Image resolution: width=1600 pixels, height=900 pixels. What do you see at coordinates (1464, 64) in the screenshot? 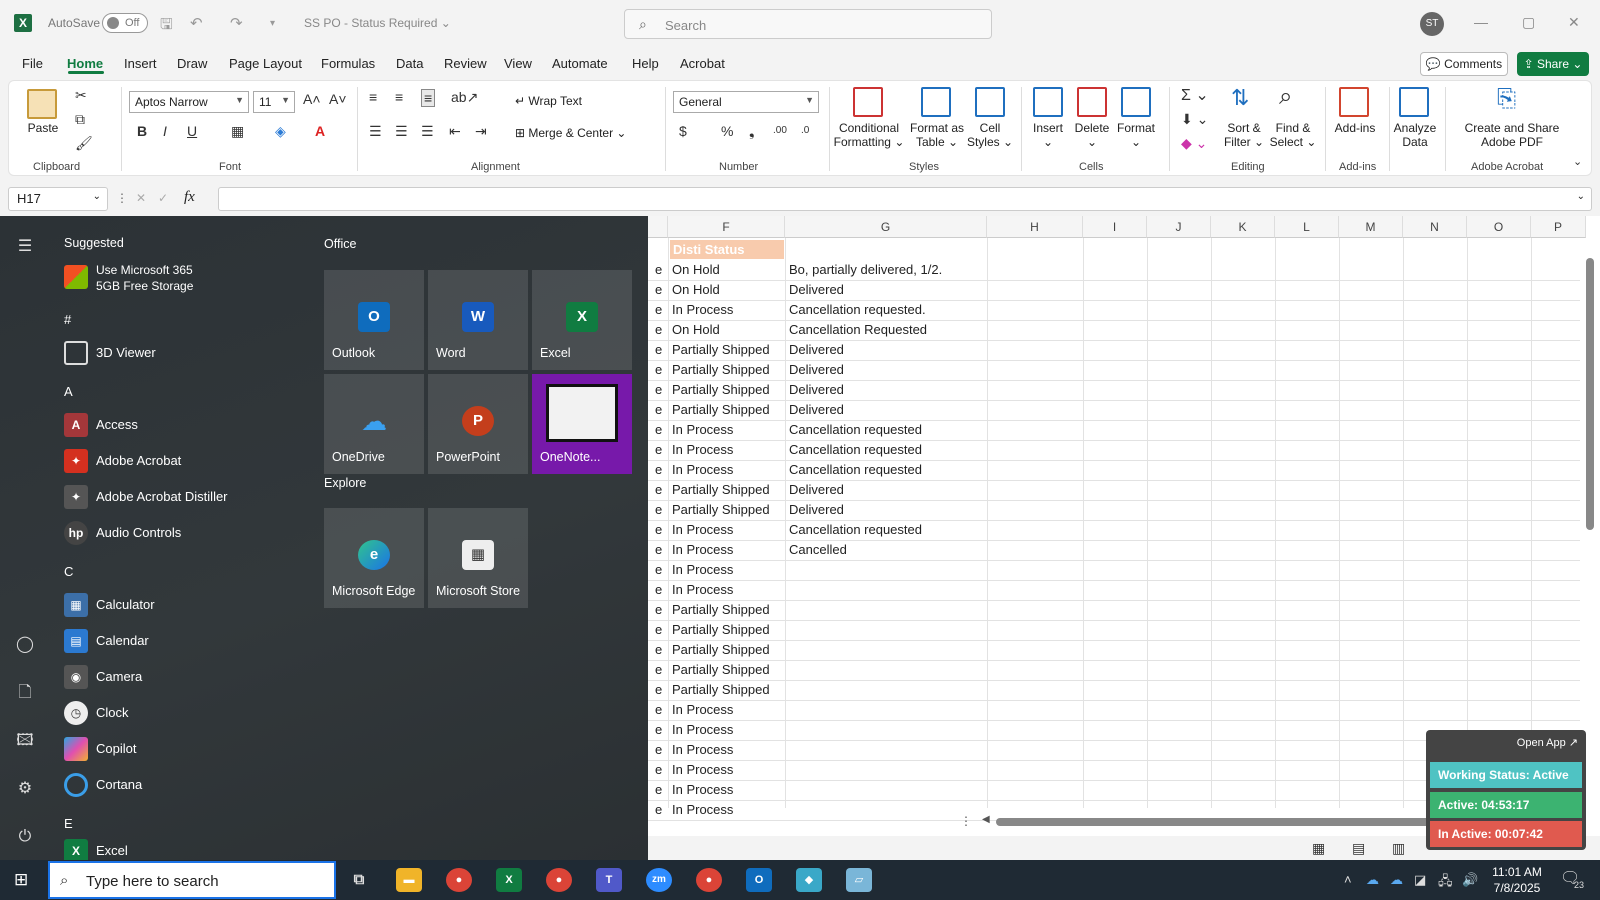
I see `comments-button: 💬 Comments` at bounding box center [1464, 64].